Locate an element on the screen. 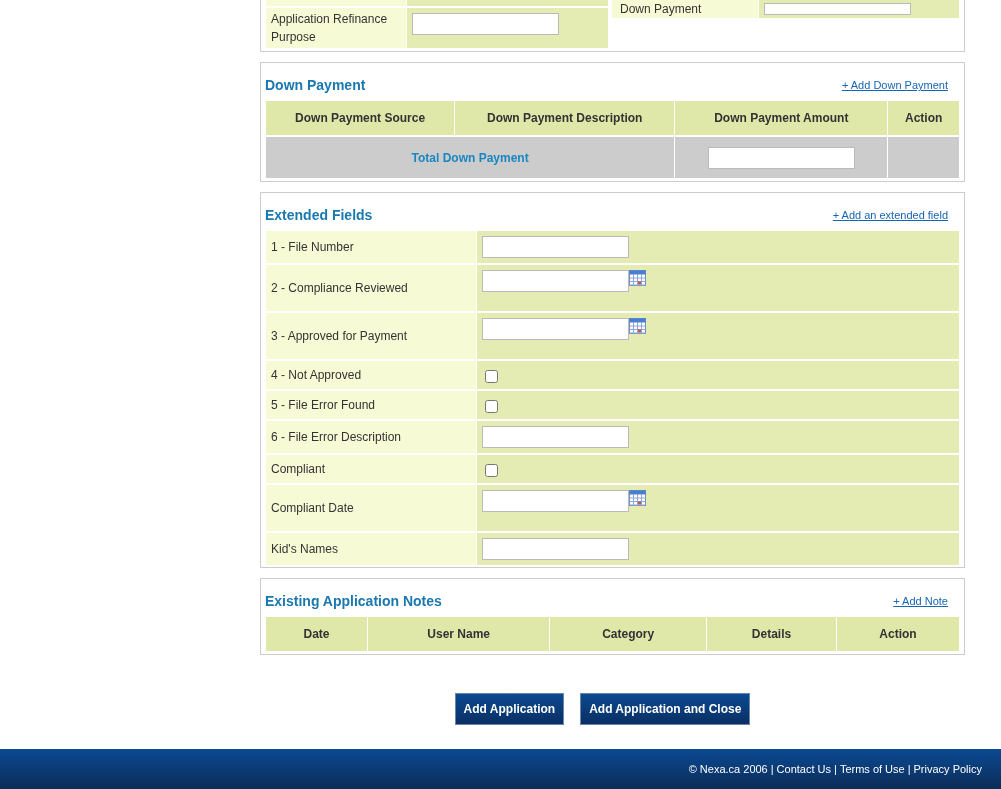 The height and width of the screenshot is (789, 1001). copyright-text: © Nexa.ca 2006 is located at coordinates (728, 769).